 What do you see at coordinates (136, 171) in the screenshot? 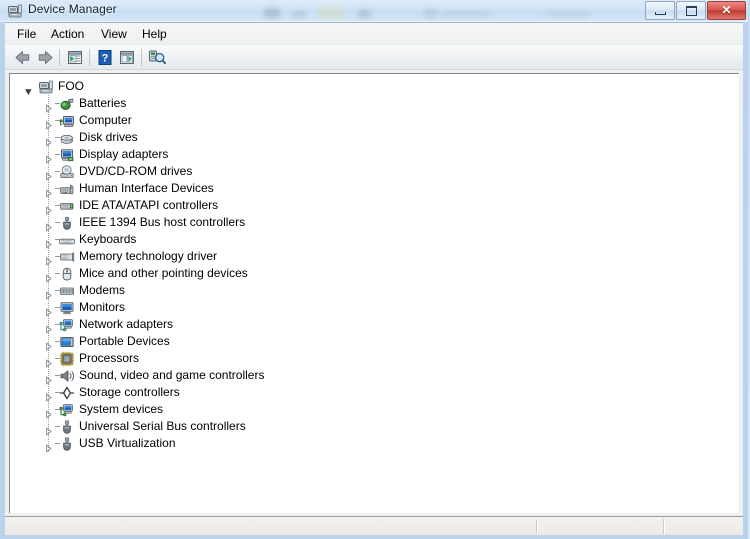
I see `tree-item-label: DVD/CD-ROM drives` at bounding box center [136, 171].